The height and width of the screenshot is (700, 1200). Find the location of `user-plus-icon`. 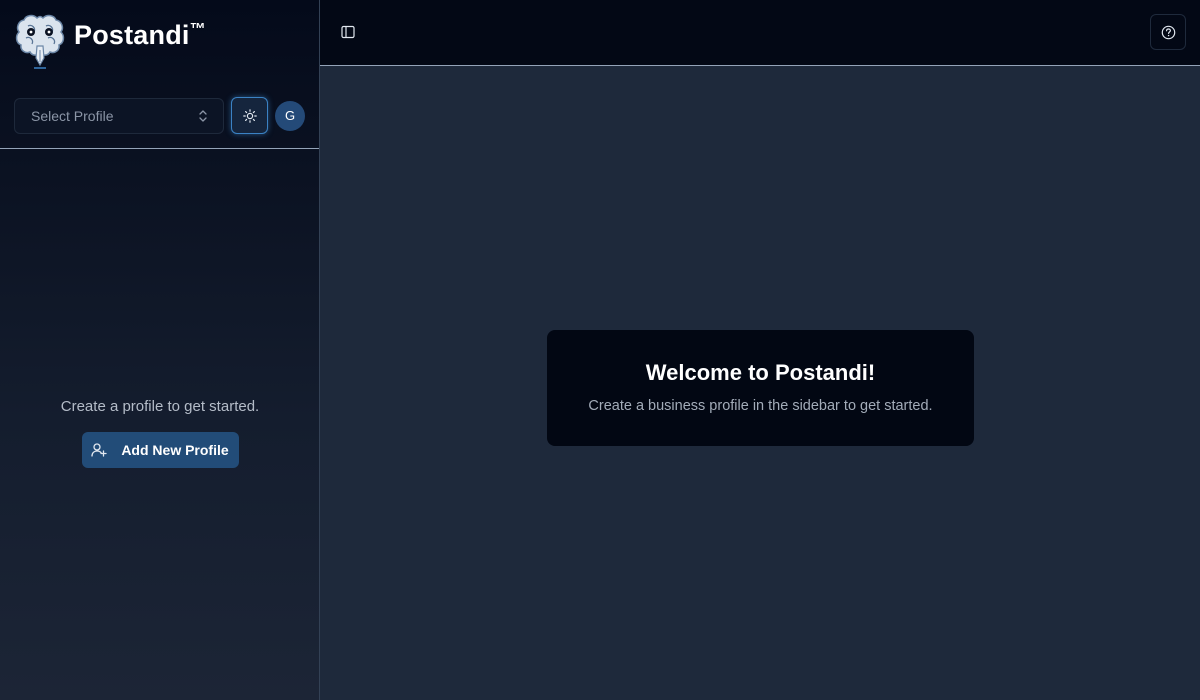

user-plus-icon is located at coordinates (99, 450).